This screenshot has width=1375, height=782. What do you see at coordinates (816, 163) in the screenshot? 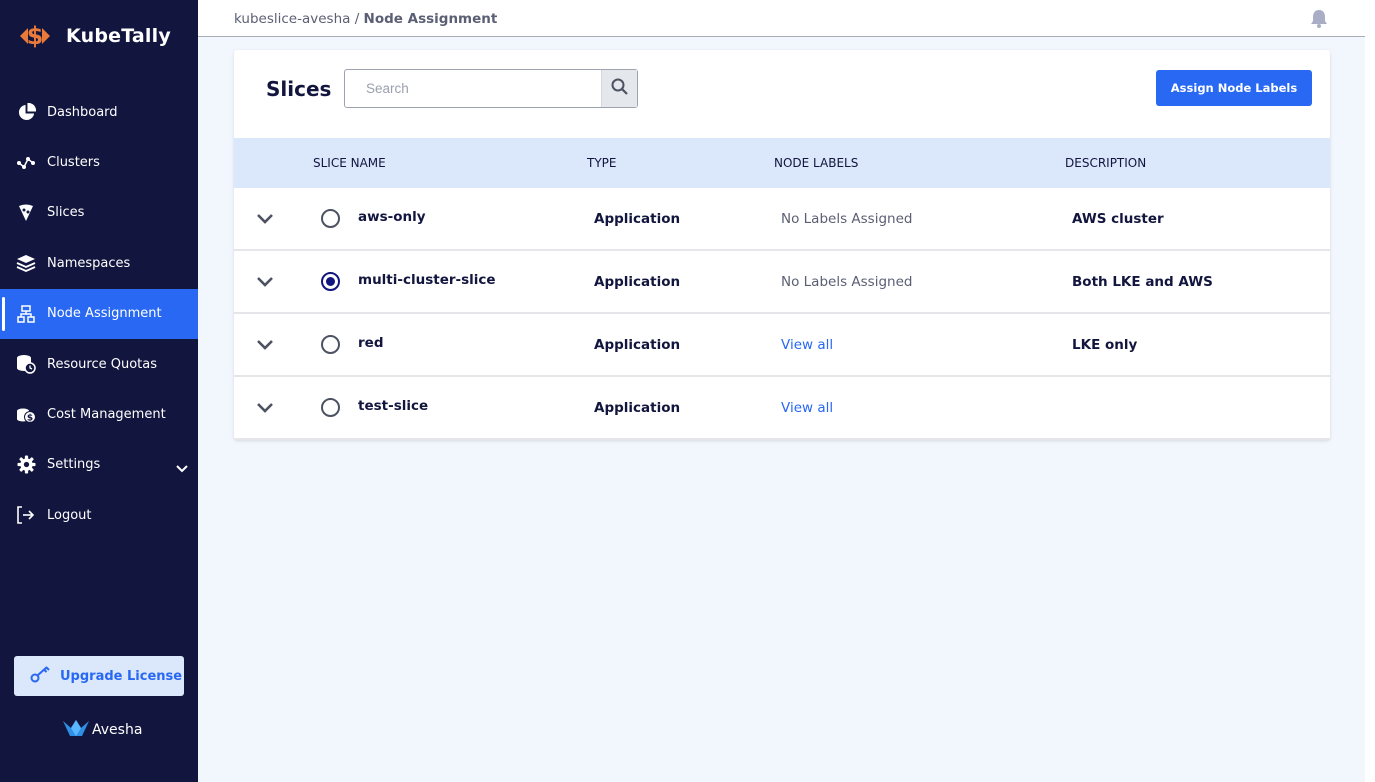
I see `column-header-node-labels: NODE LABELS` at bounding box center [816, 163].